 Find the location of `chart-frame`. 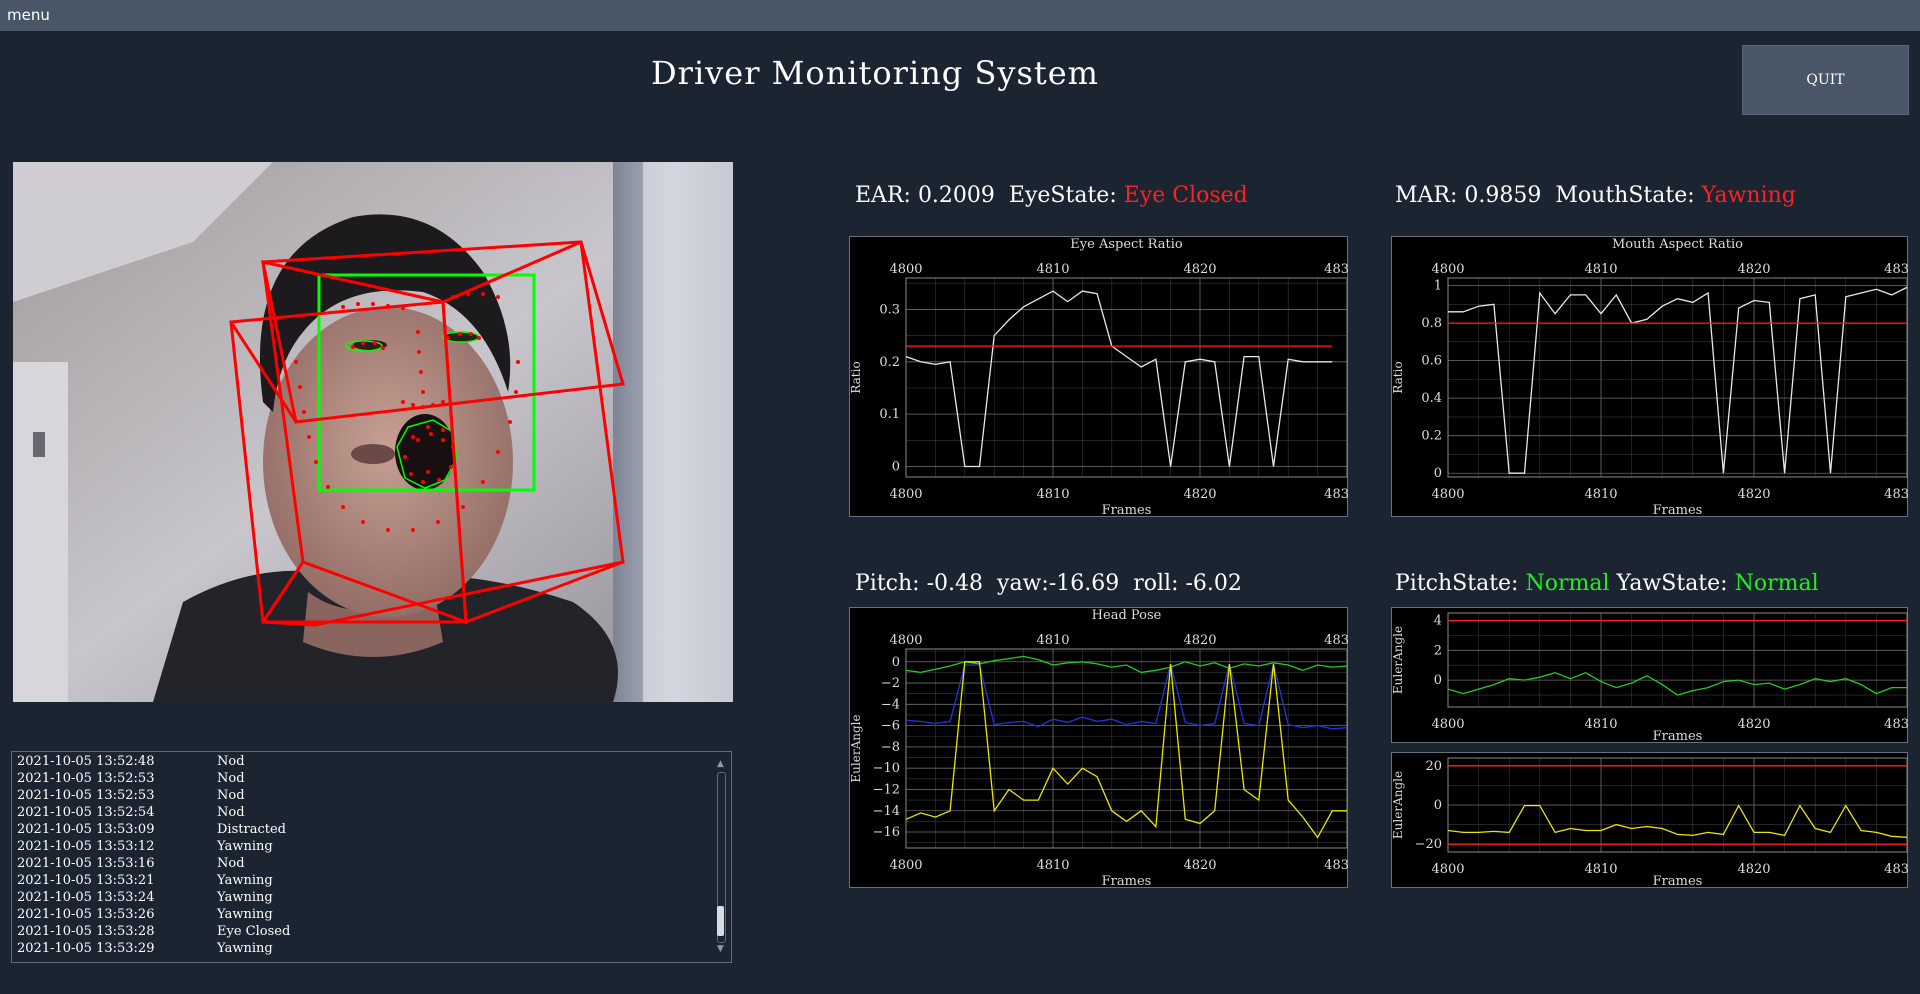

chart-frame is located at coordinates (1649, 675).